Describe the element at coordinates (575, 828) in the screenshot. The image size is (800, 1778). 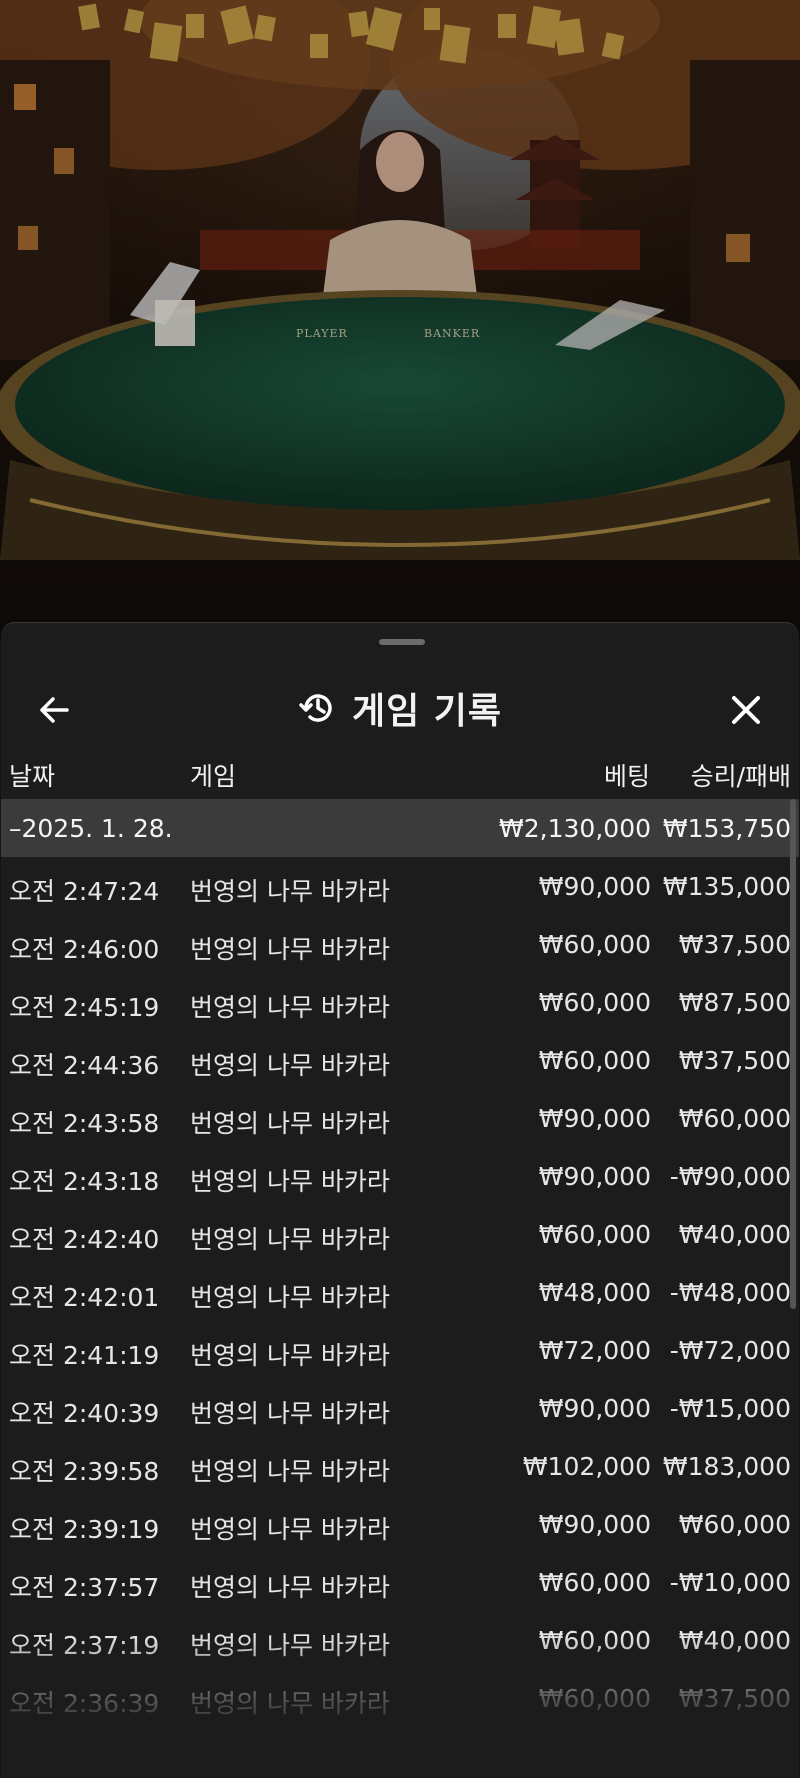
I see `summary-bet: ₩2,130,000` at that location.